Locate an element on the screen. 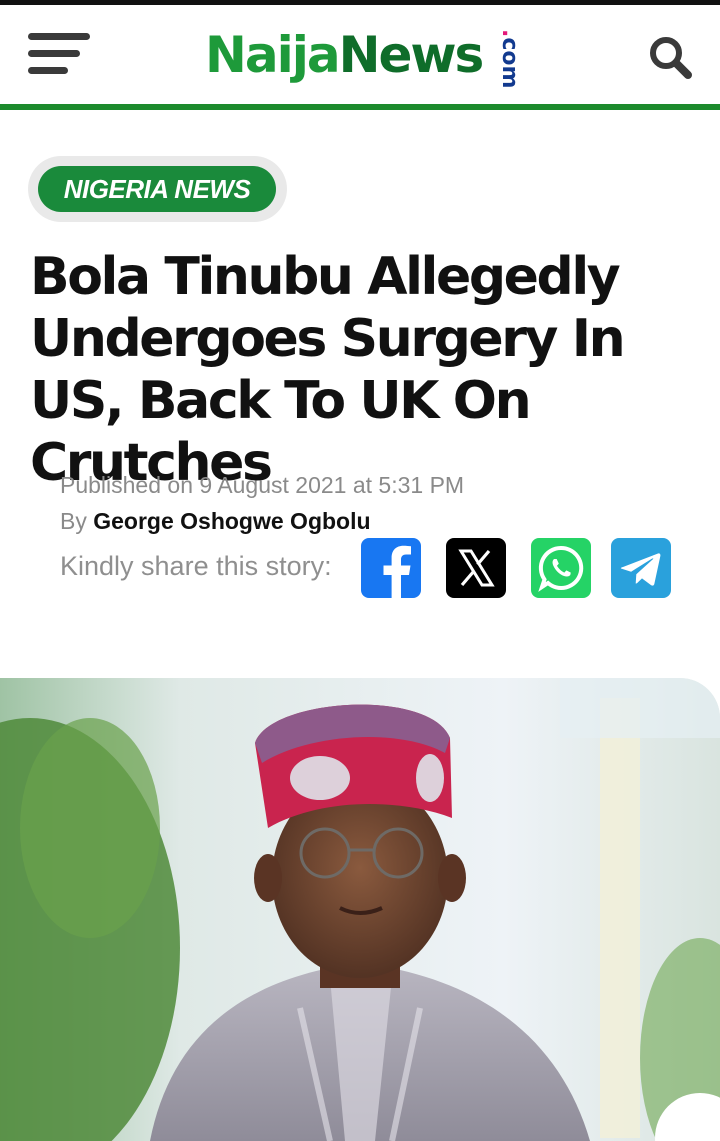  byline-prefix: By is located at coordinates (73, 521).